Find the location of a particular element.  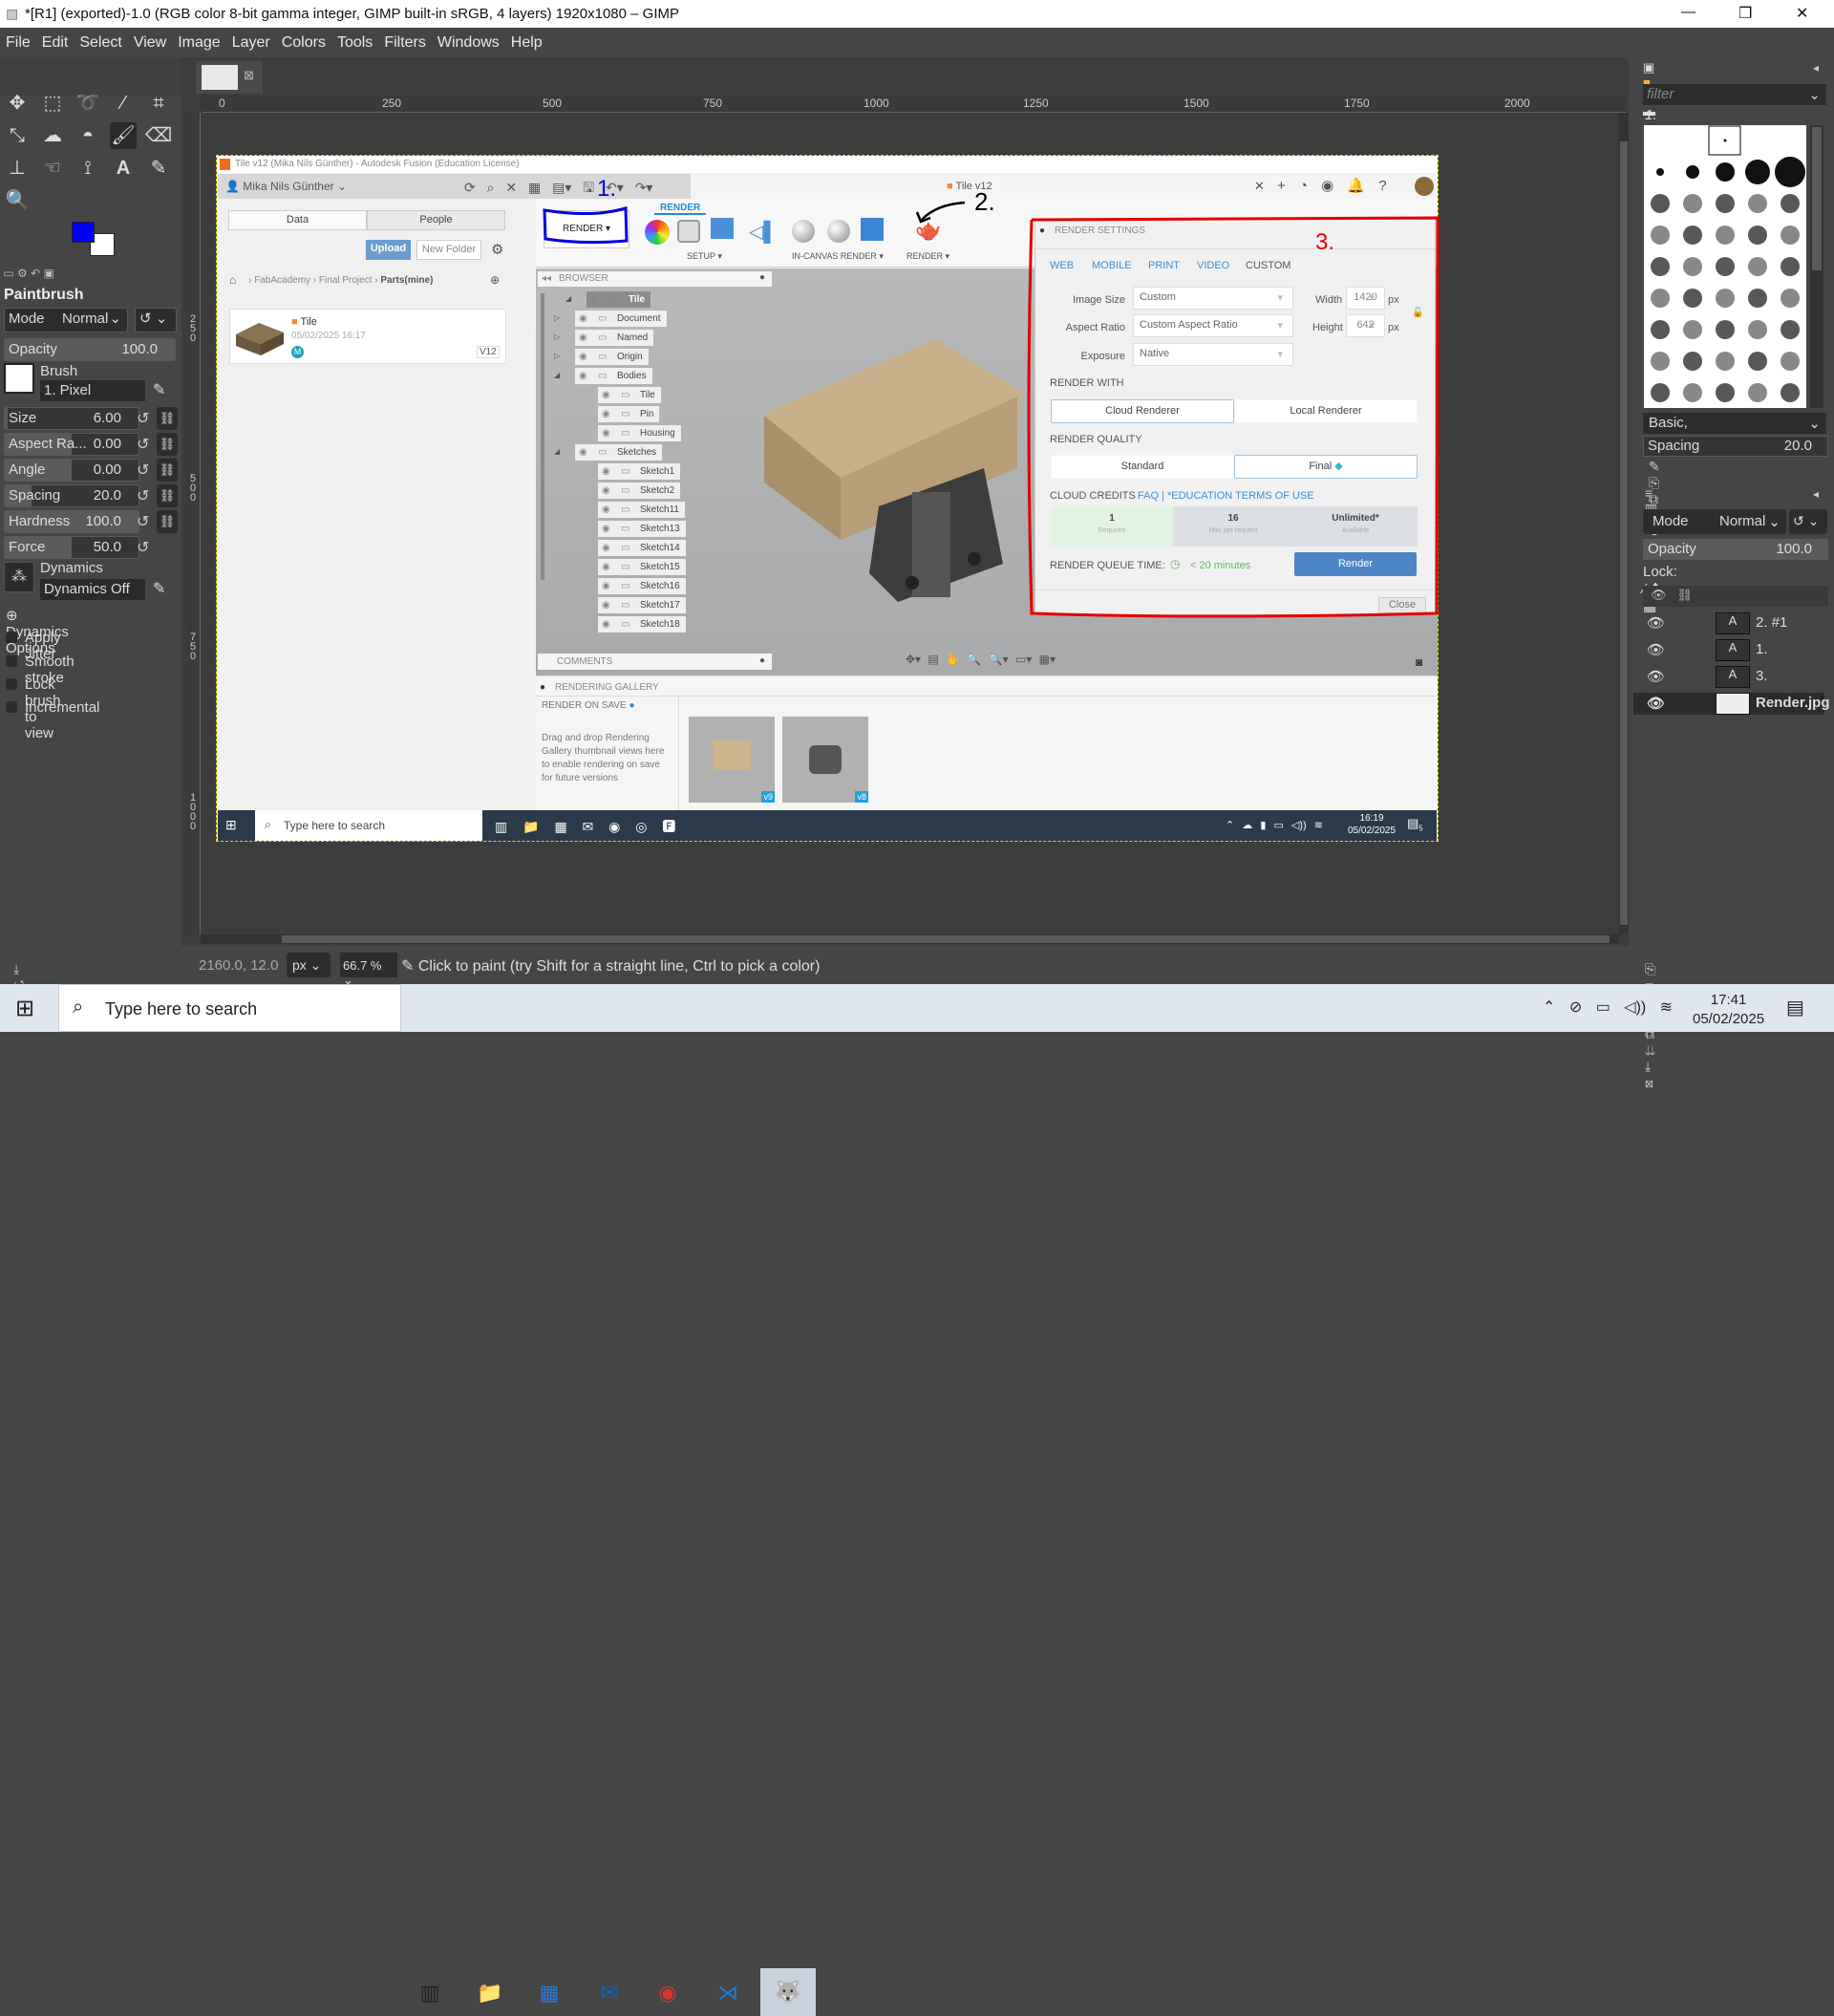

notification-center-icon: ▤ is located at coordinates (1795, 1008).